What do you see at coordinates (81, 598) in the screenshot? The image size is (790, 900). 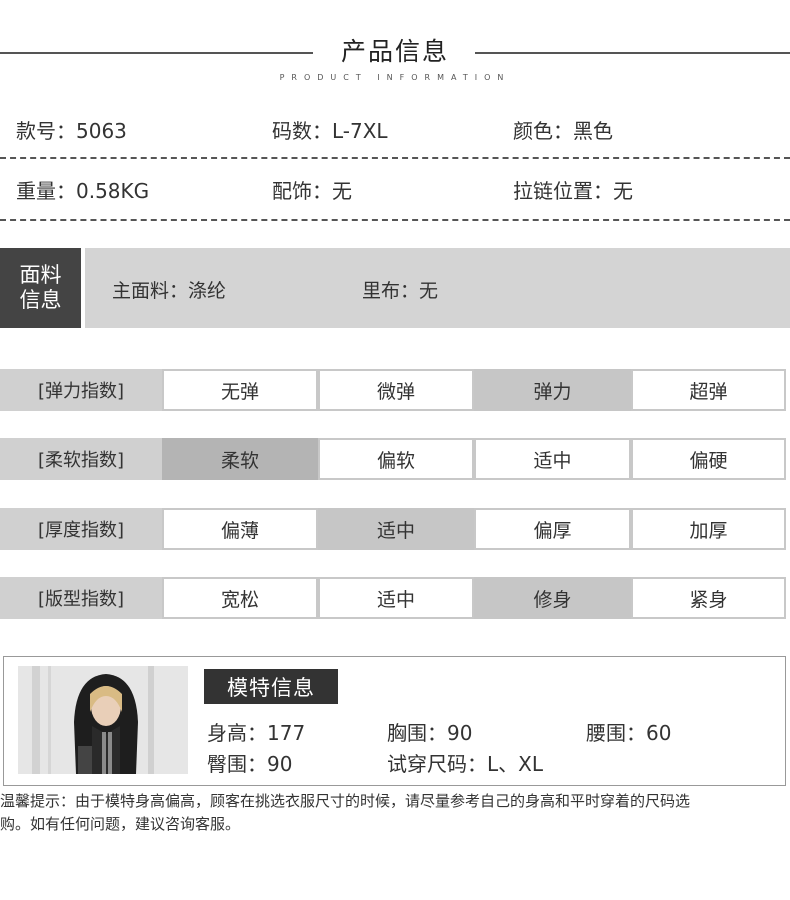 I see `index-label: [版型指数]` at bounding box center [81, 598].